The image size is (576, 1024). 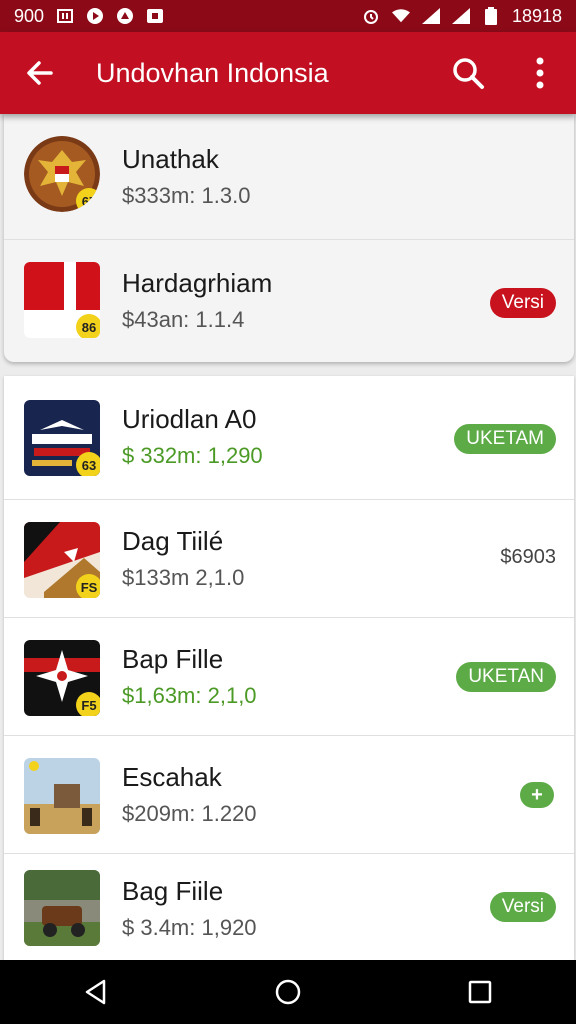 I want to click on play-icon, so click(x=95, y=16).